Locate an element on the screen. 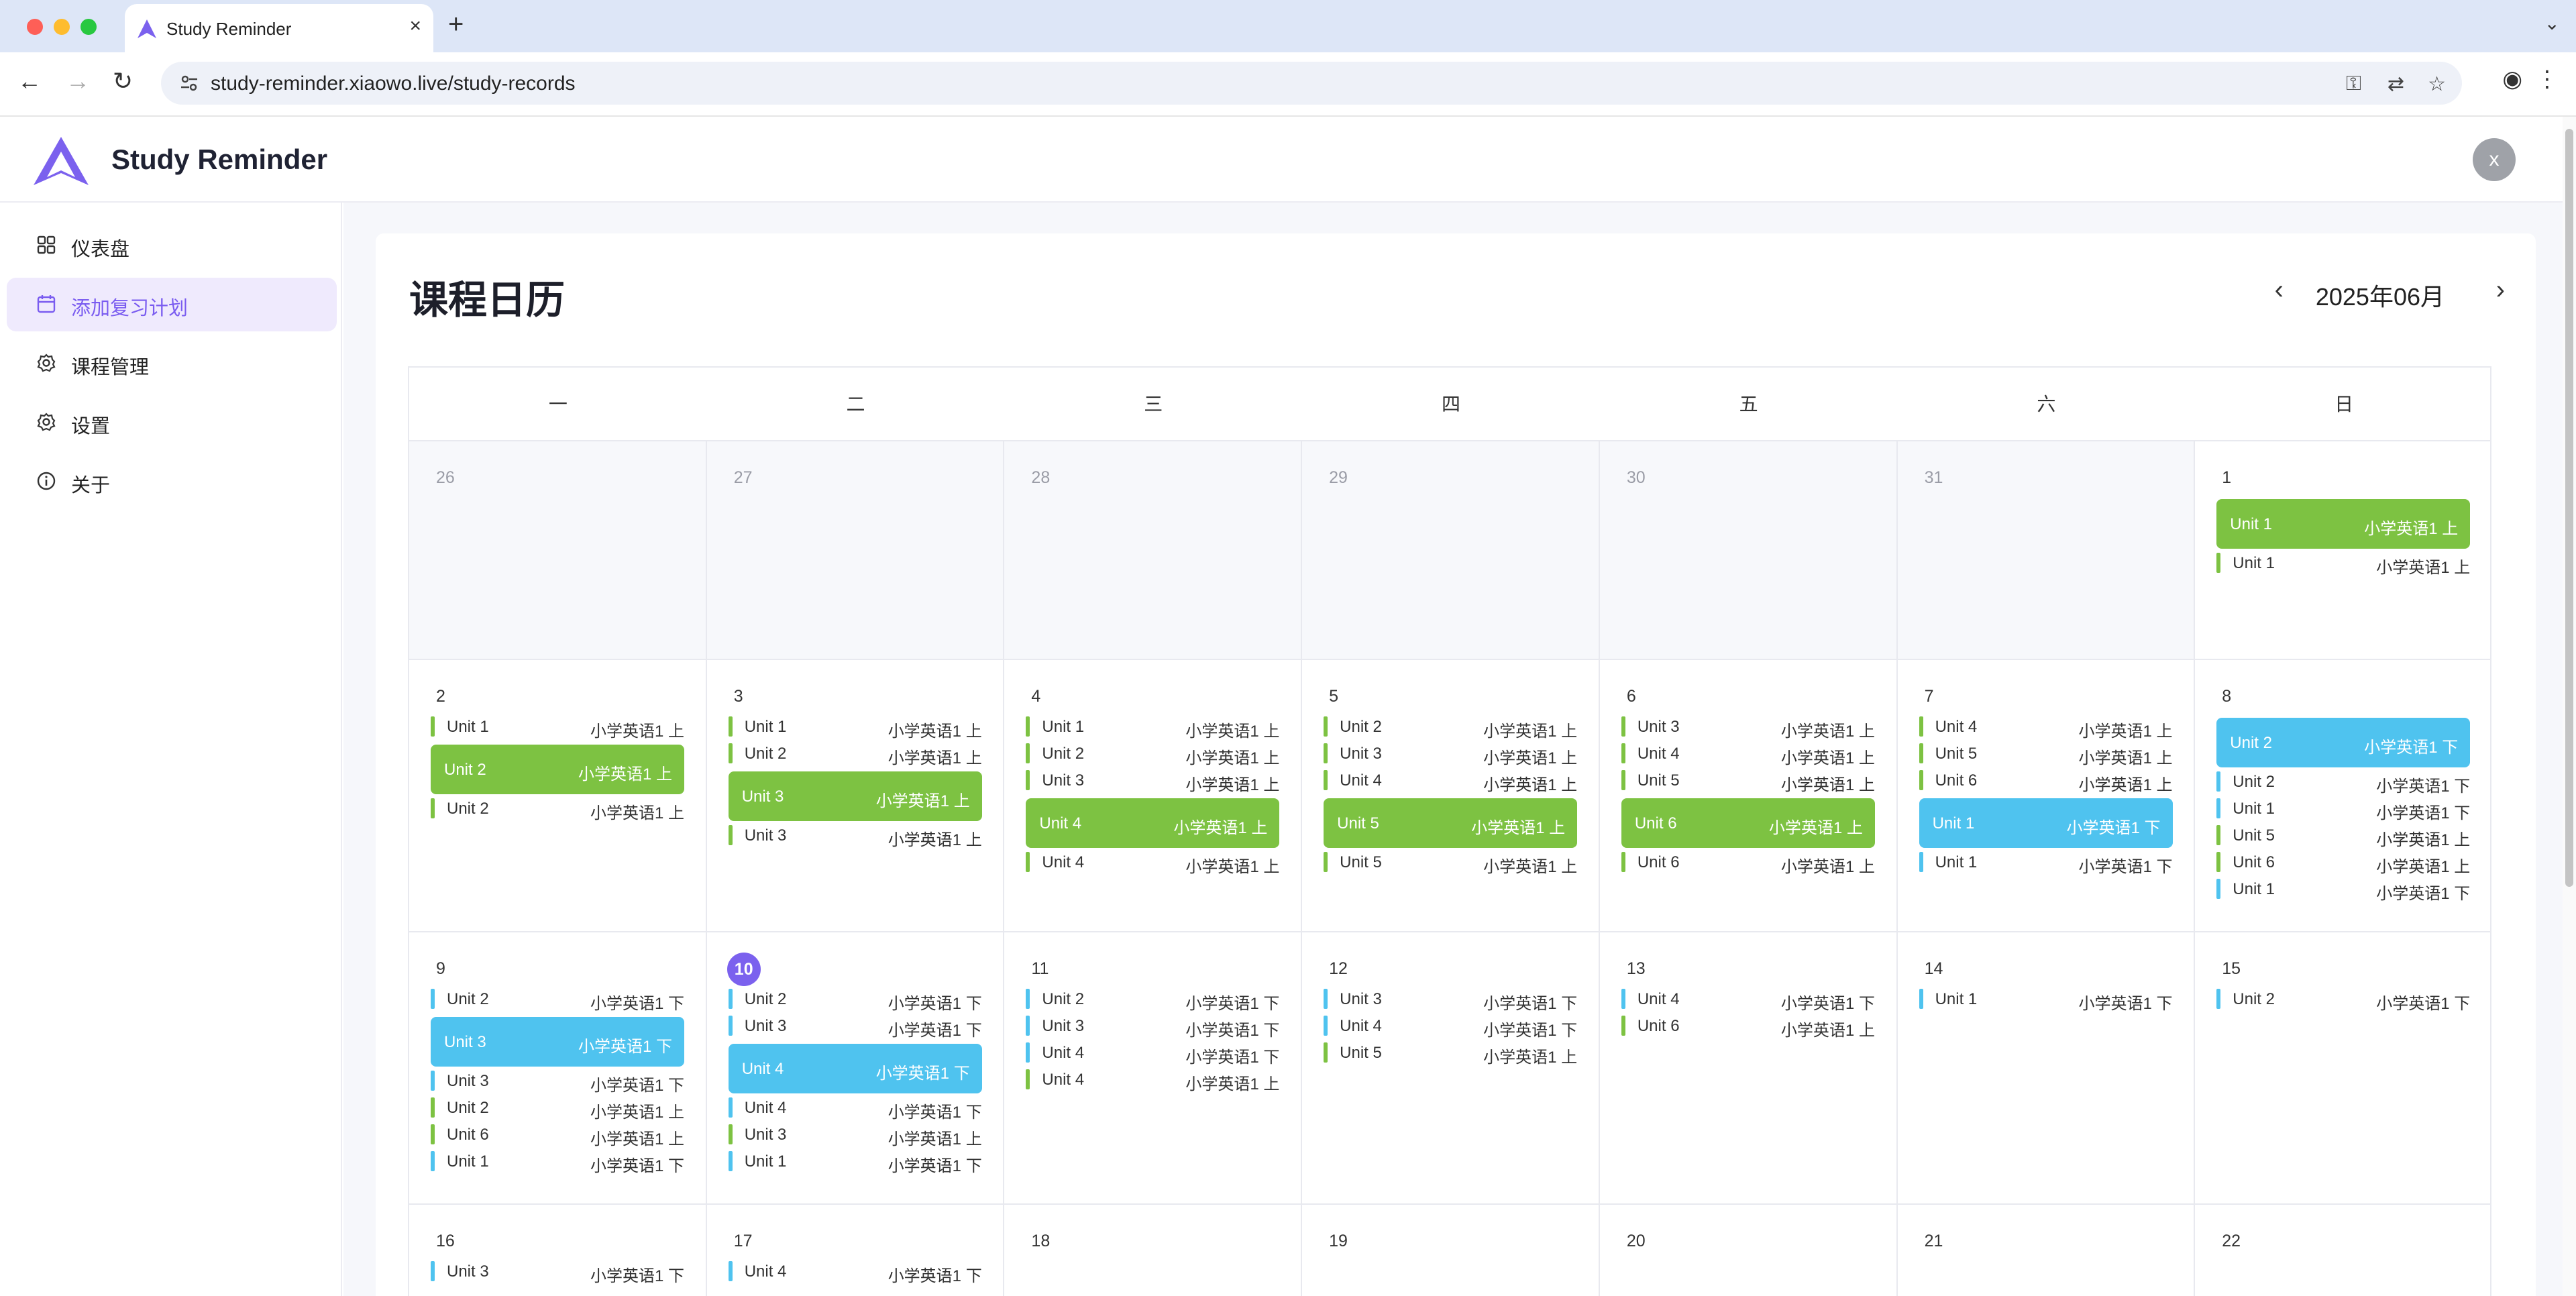 Image resolution: width=2576 pixels, height=1296 pixels. highlighted-review-event: Unit 6 小学英语1 上 is located at coordinates (1748, 823).